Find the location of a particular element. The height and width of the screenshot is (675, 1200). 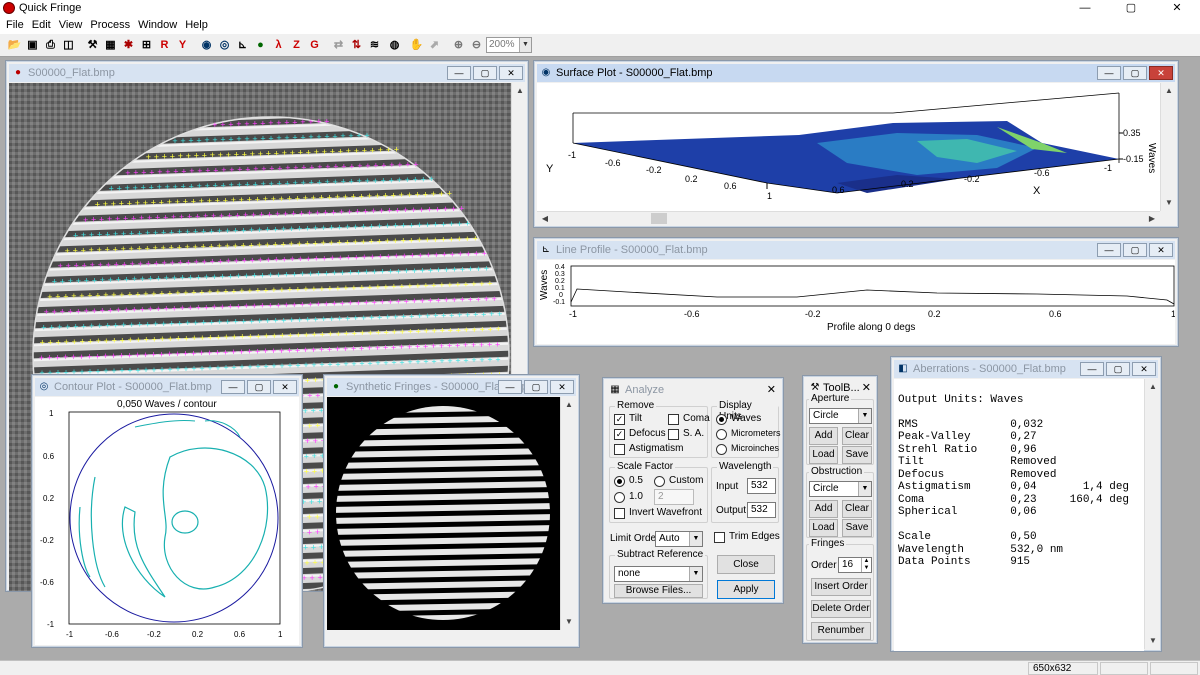

waves-radio is located at coordinates (721, 419).